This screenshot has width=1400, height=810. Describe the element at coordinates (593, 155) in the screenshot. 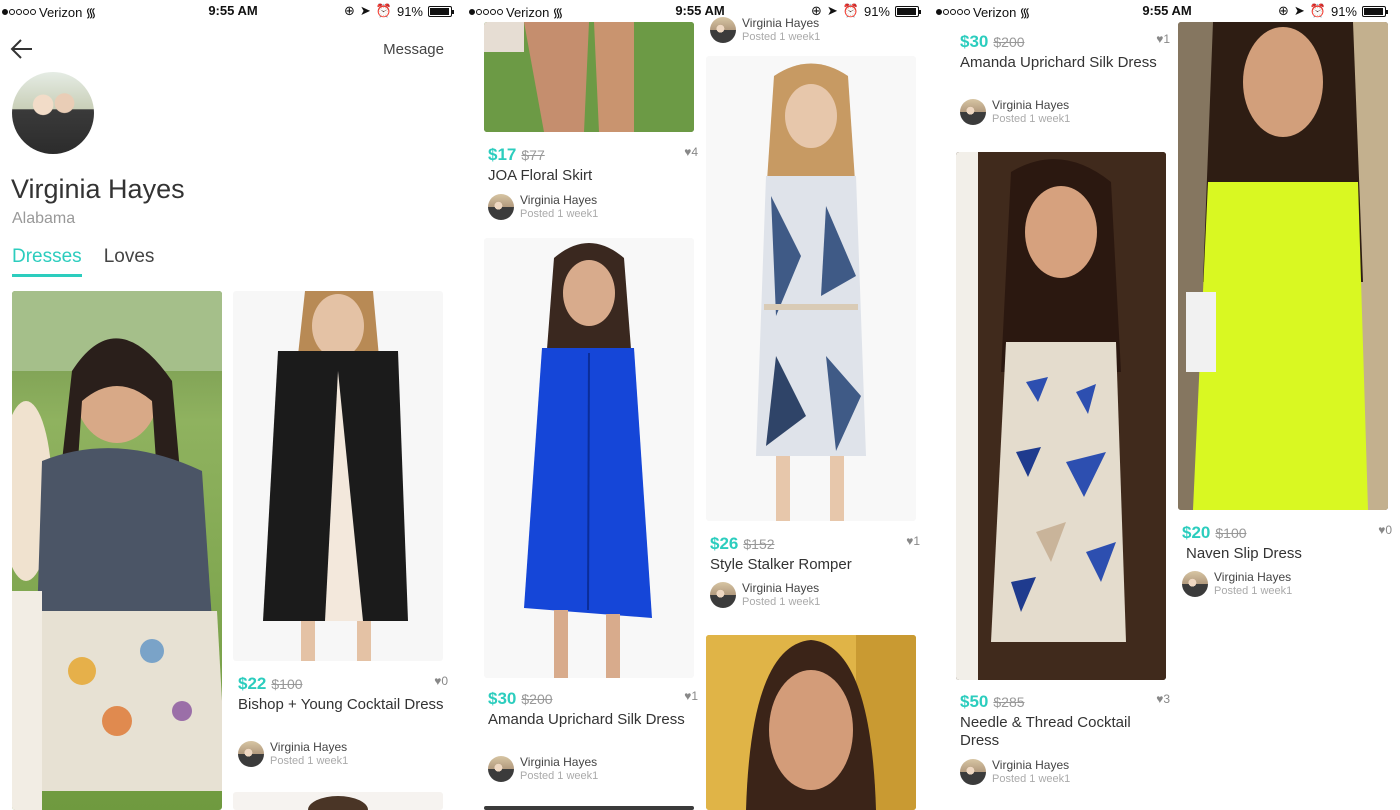

I see `listing-price-row: $17 $77 ♥4` at that location.